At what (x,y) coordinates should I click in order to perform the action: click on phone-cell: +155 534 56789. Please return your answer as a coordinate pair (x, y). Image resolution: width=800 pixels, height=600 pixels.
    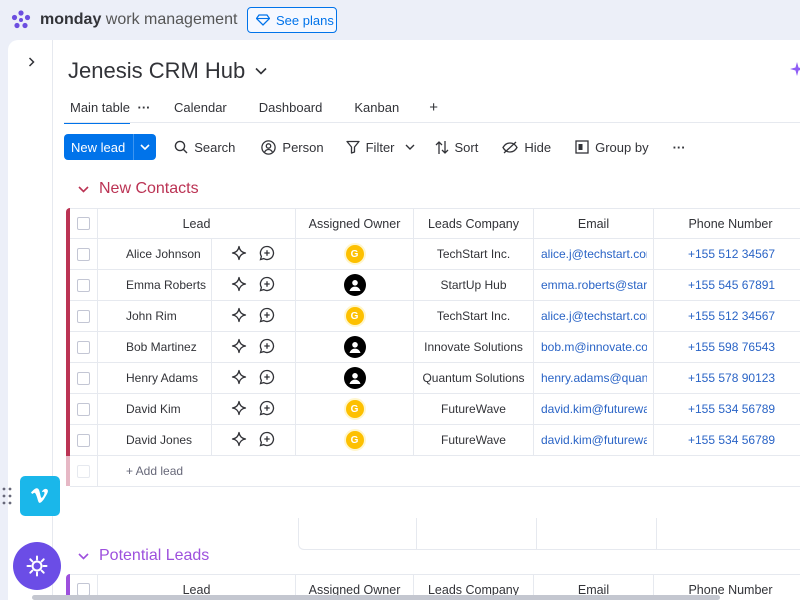
    Looking at the image, I should click on (727, 409).